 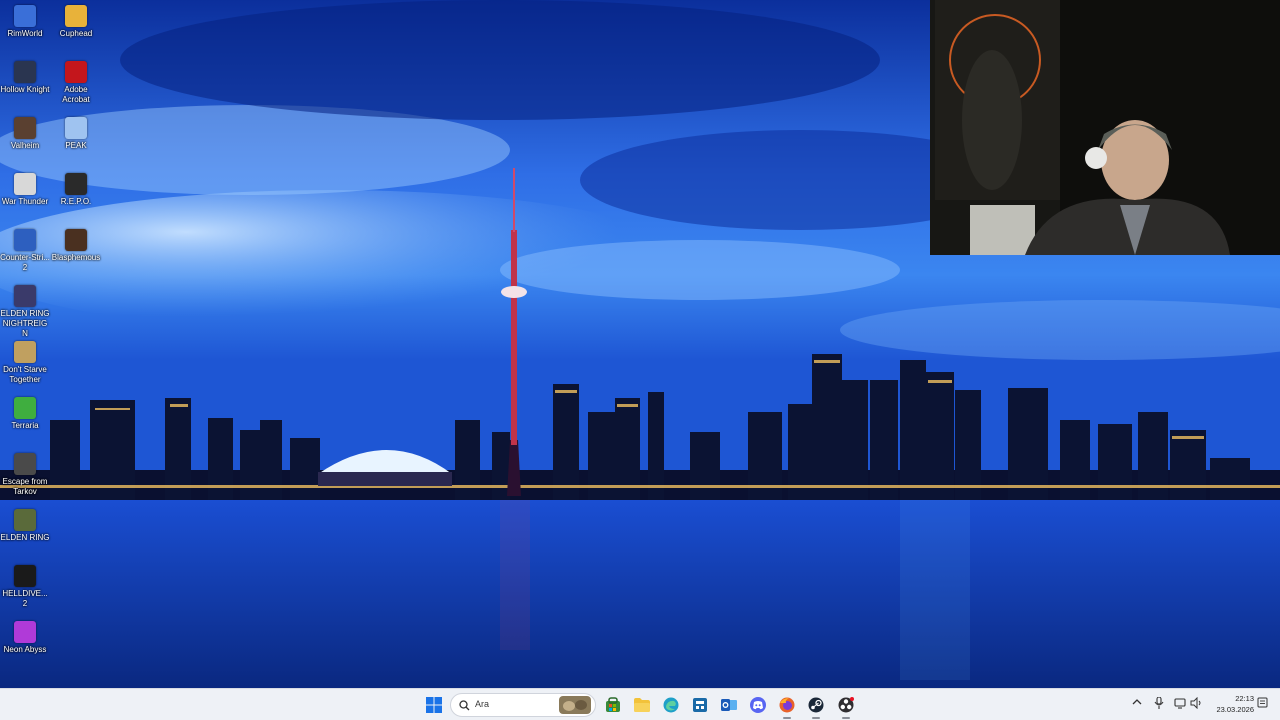 I want to click on desktop-icon-label: RimWorld, so click(x=25, y=33).